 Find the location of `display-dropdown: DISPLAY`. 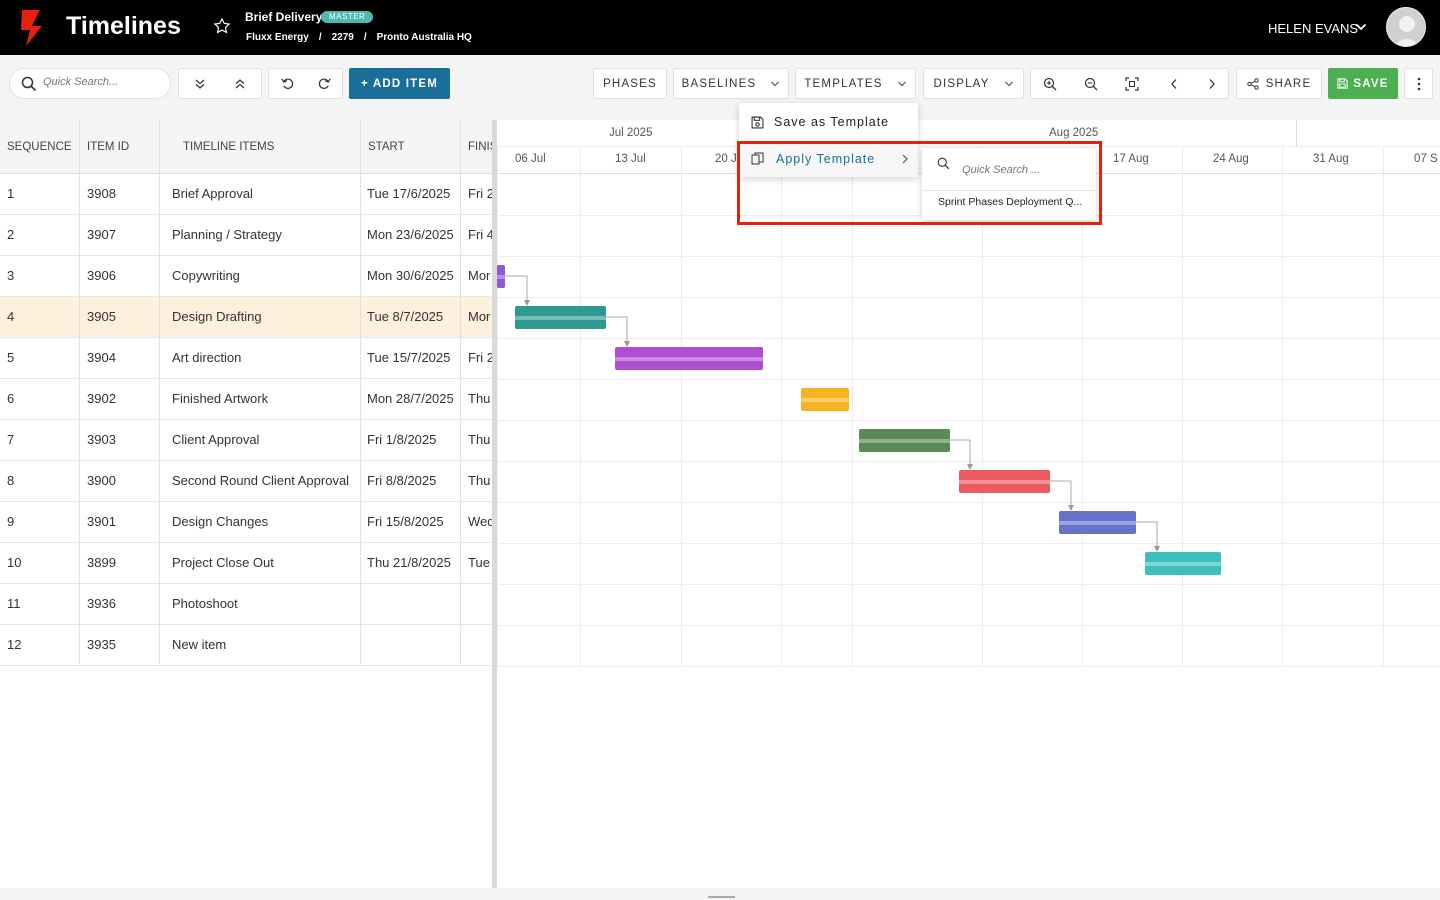

display-dropdown: DISPLAY is located at coordinates (973, 83).